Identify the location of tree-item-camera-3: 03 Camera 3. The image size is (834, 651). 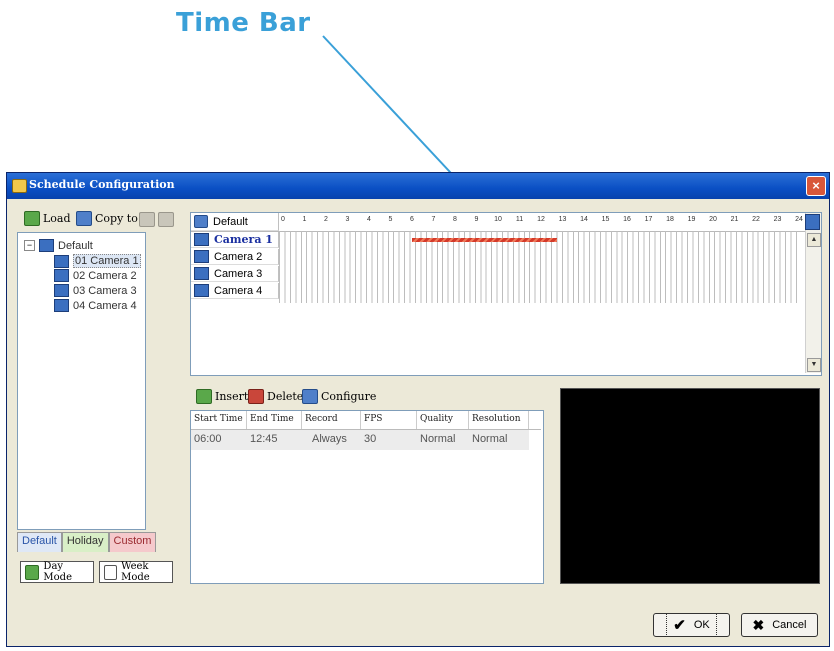
(95, 290).